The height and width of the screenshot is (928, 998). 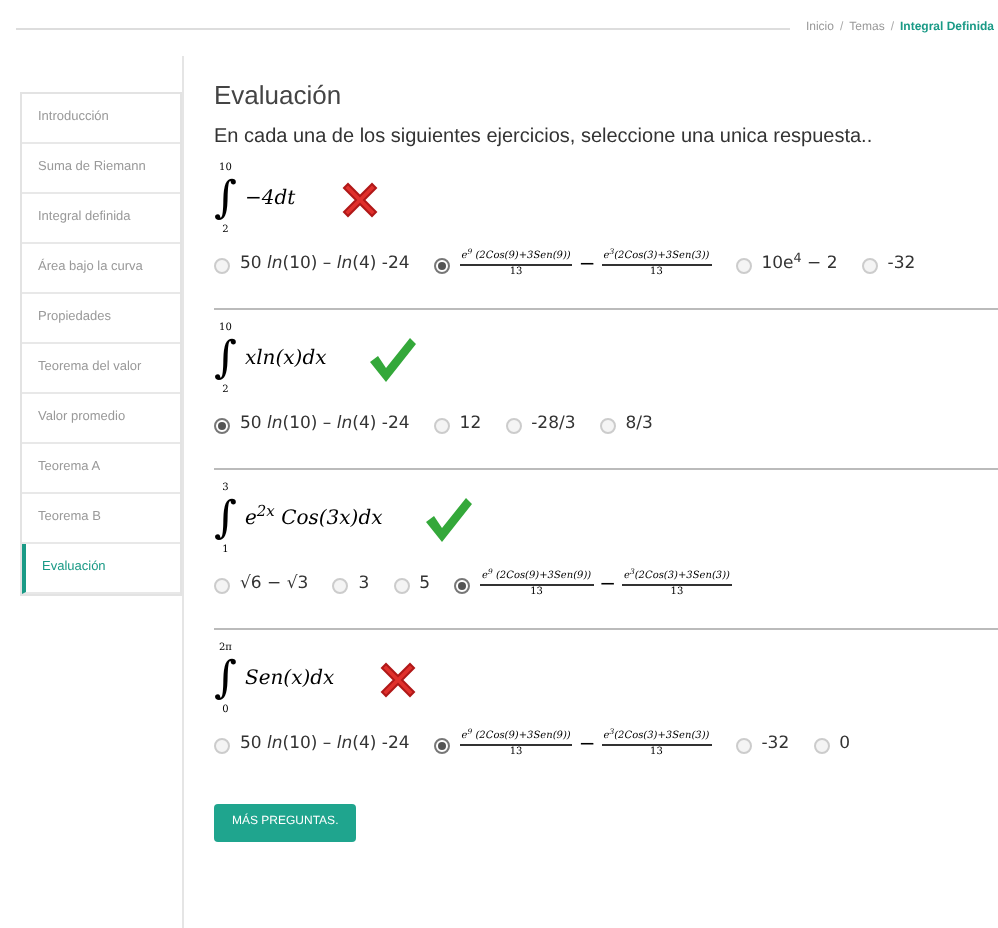 I want to click on answer-option: 12, so click(x=470, y=425).